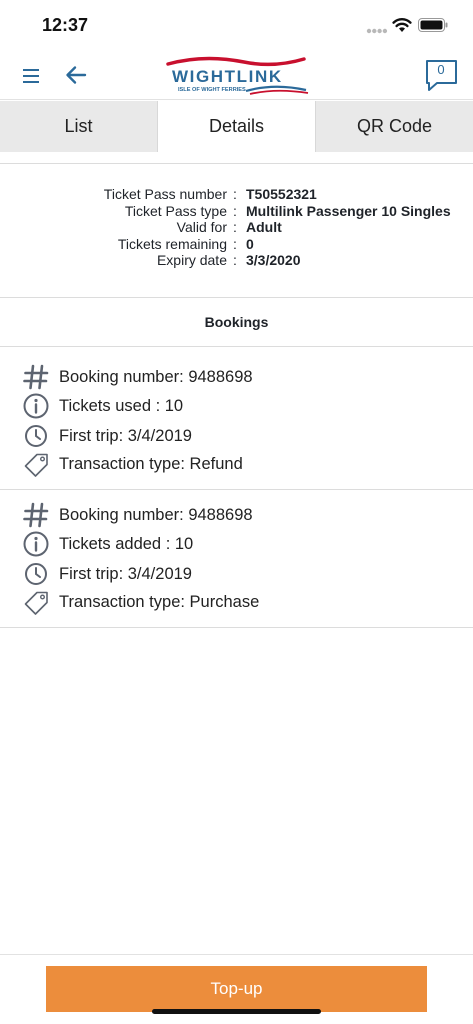 The width and height of the screenshot is (473, 1024). I want to click on transaction-type: Transaction type: Purchase, so click(159, 601).